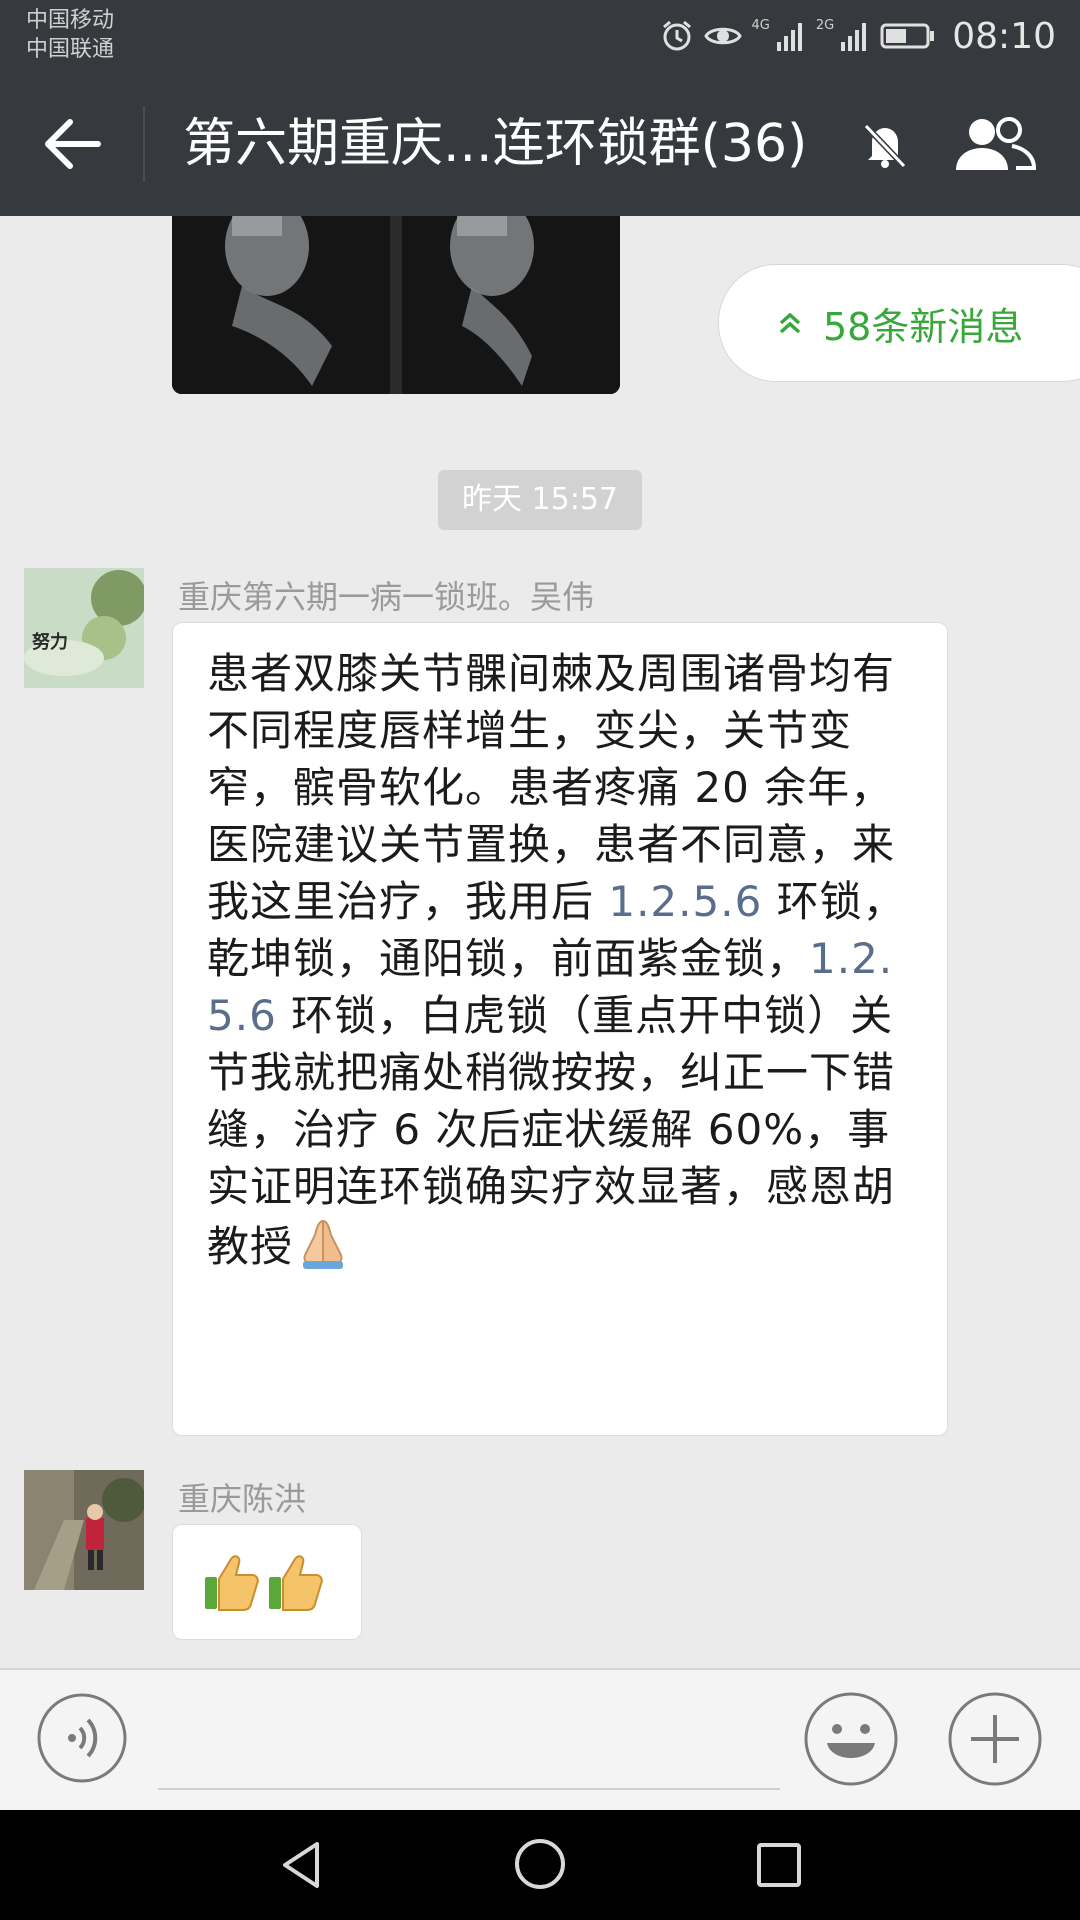 The image size is (1080, 1920). I want to click on thumbs-up-icon, so click(264, 1583).